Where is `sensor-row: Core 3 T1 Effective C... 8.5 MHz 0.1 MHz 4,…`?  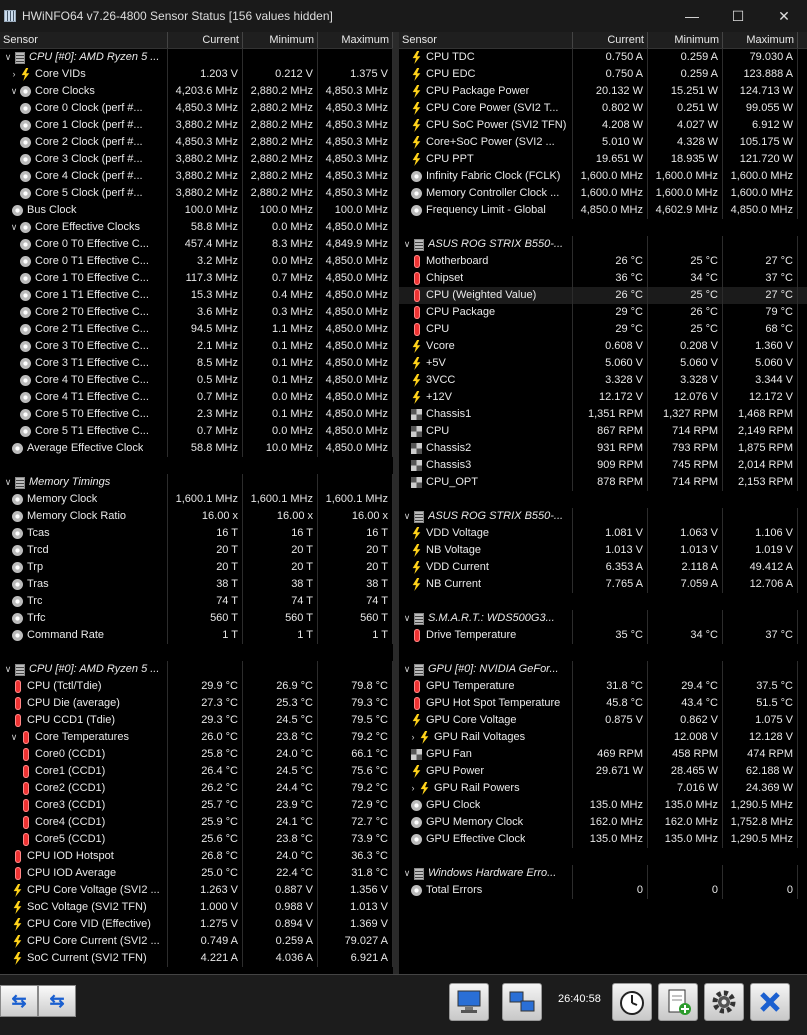
sensor-row: Core 3 T1 Effective C... 8.5 MHz 0.1 MHz 4,… is located at coordinates (196, 363).